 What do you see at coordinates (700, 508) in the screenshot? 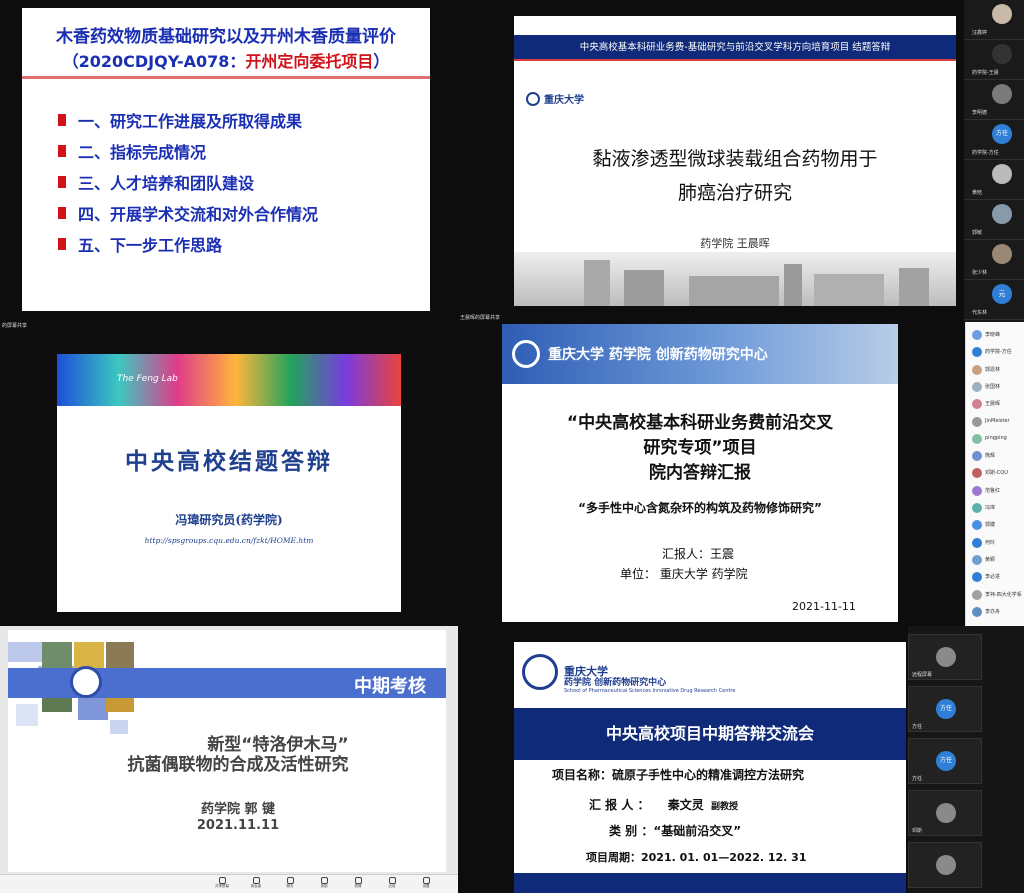
I see `slide-subtitle: “多手性中心含氮杂环的构筑及药物修饰研究”` at bounding box center [700, 508].